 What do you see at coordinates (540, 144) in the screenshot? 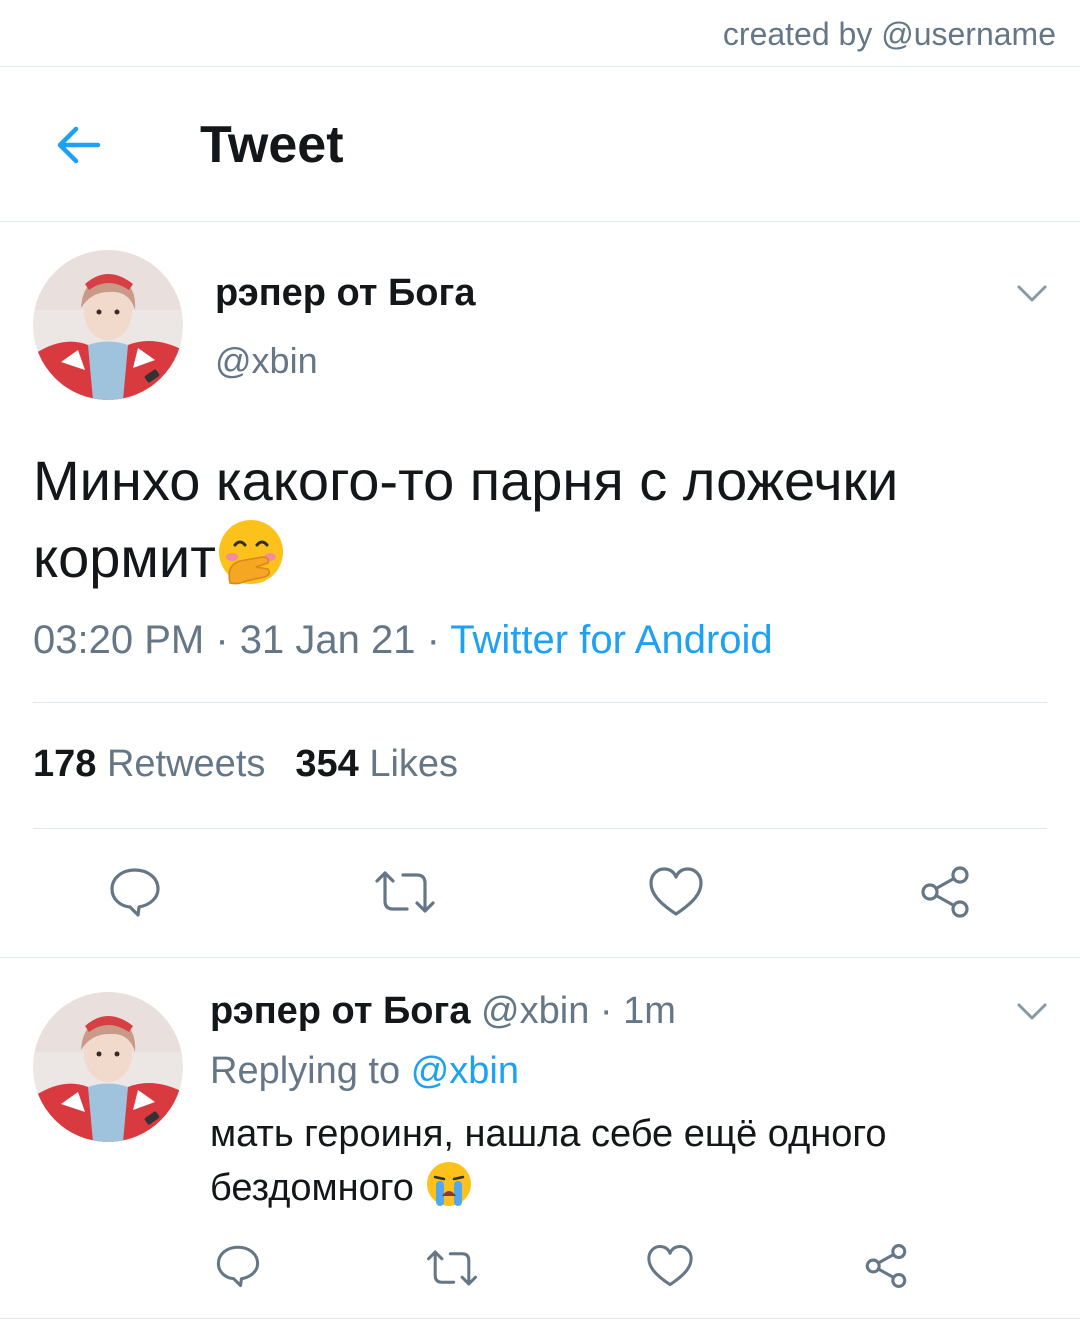
I see `tweet-header: Tweet` at bounding box center [540, 144].